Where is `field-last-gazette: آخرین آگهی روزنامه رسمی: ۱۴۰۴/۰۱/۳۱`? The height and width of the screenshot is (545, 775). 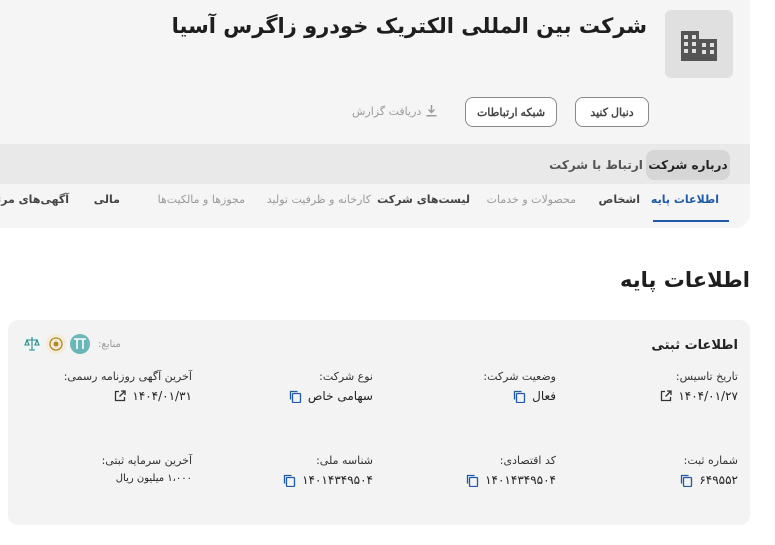 field-last-gazette: آخرین آگهی روزنامه رسمی: ۱۴۰۴/۰۱/۳۱ is located at coordinates (107, 386).